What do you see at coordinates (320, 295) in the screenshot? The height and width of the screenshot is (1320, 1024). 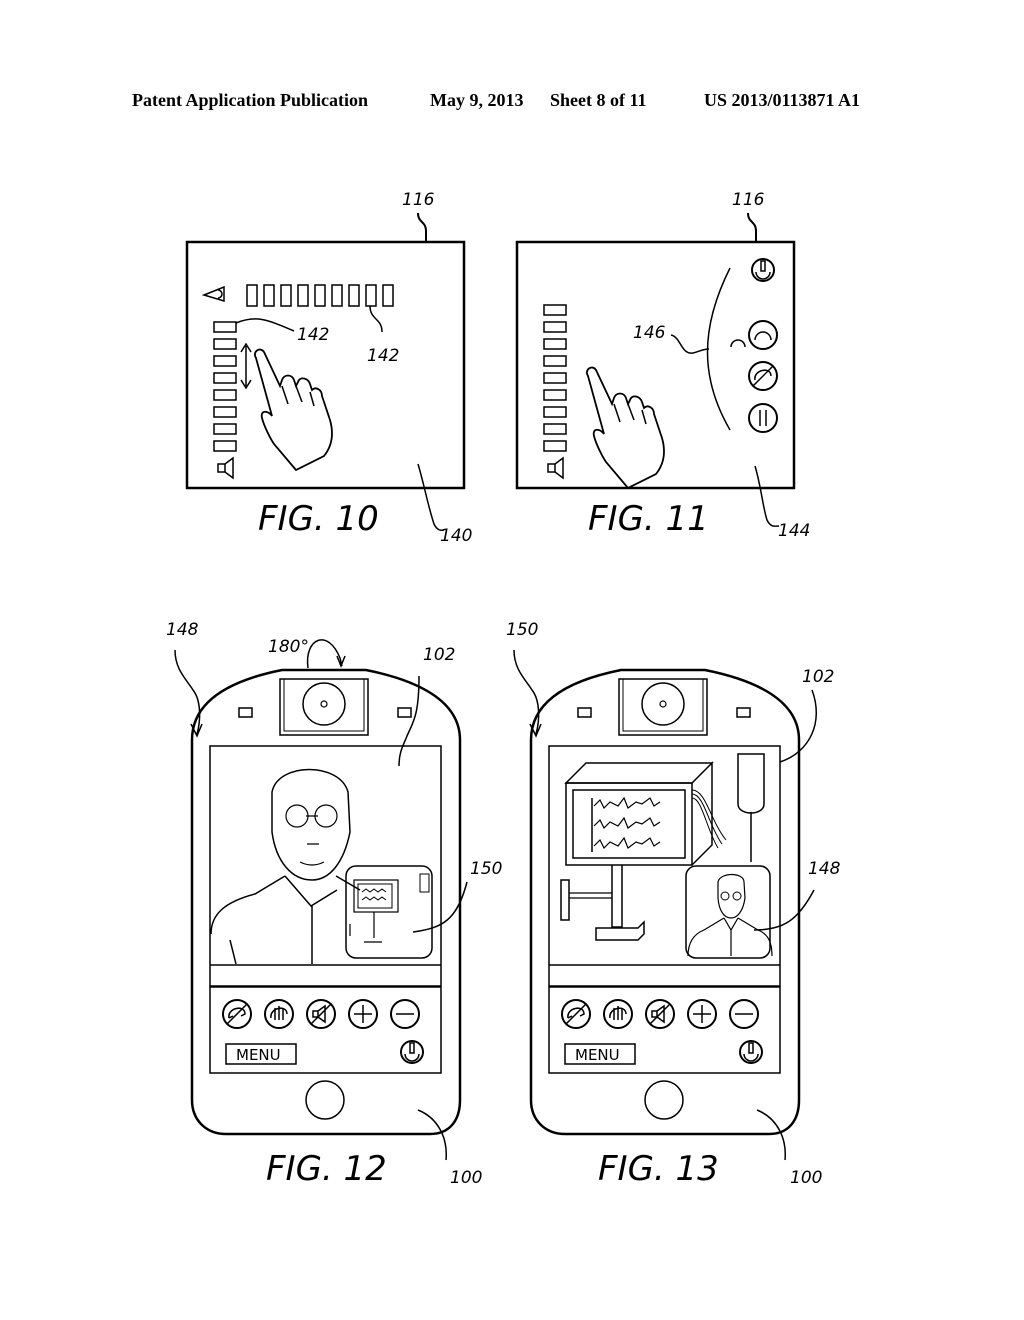 I see `horizontal-volume-bar` at bounding box center [320, 295].